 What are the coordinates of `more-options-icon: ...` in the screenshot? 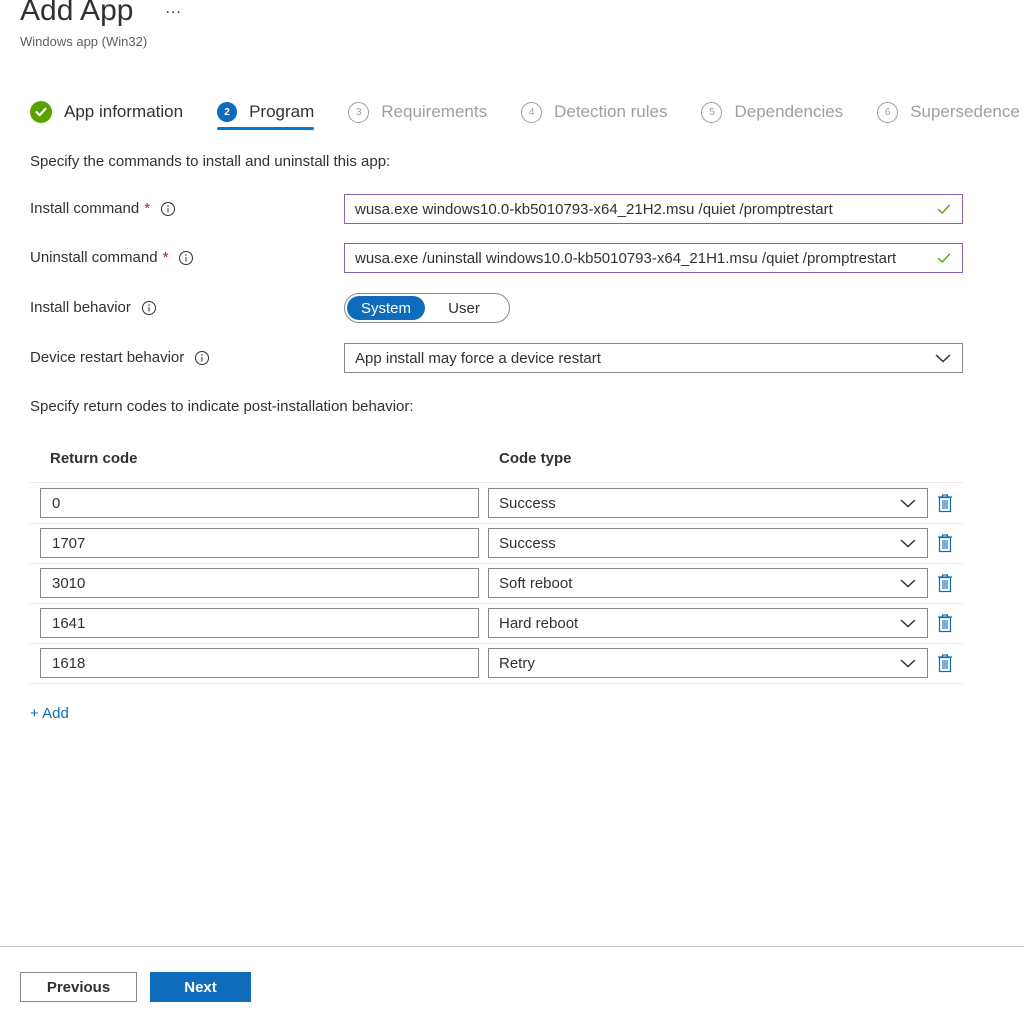 It's located at (173, 9).